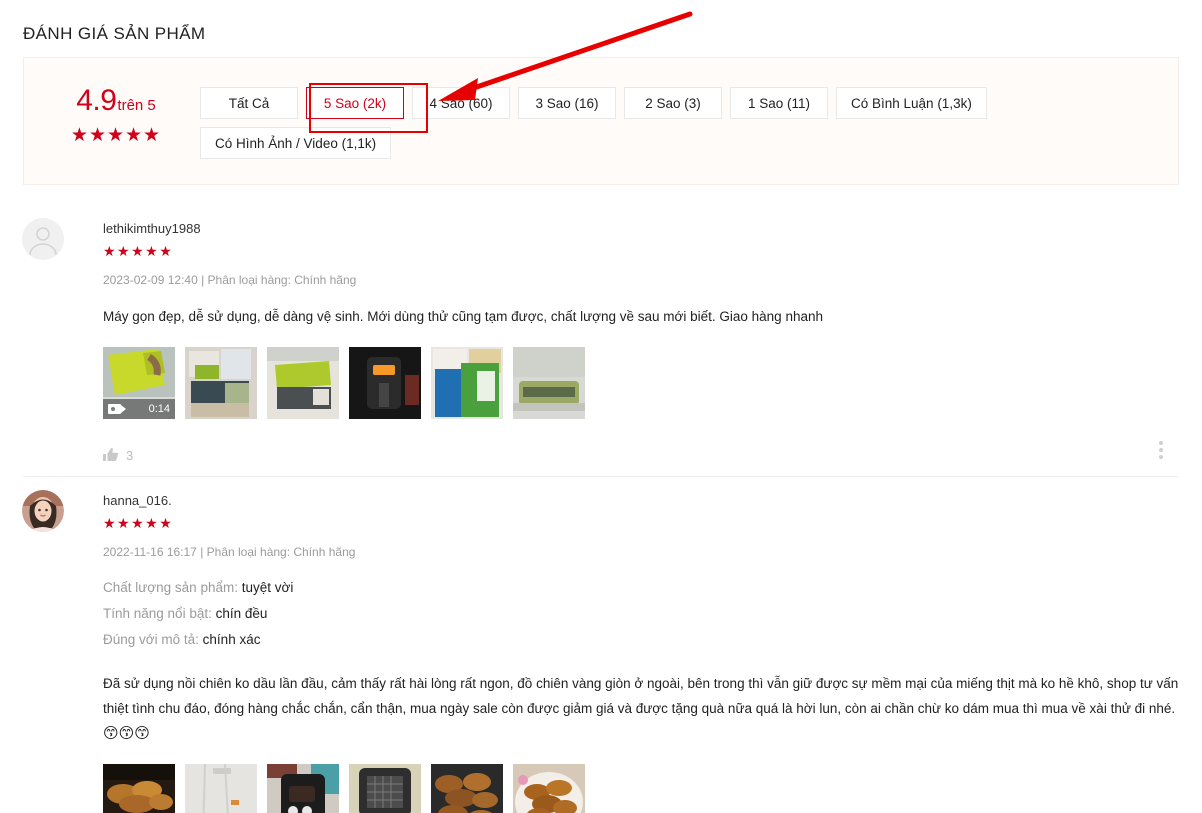 Image resolution: width=1202 pixels, height=813 pixels. I want to click on rating-summary: 4.9trên 5 ★★★★★, so click(112, 116).